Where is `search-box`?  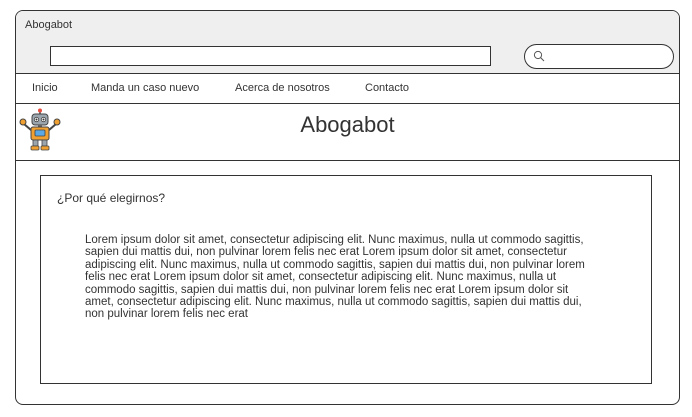
search-box is located at coordinates (599, 56).